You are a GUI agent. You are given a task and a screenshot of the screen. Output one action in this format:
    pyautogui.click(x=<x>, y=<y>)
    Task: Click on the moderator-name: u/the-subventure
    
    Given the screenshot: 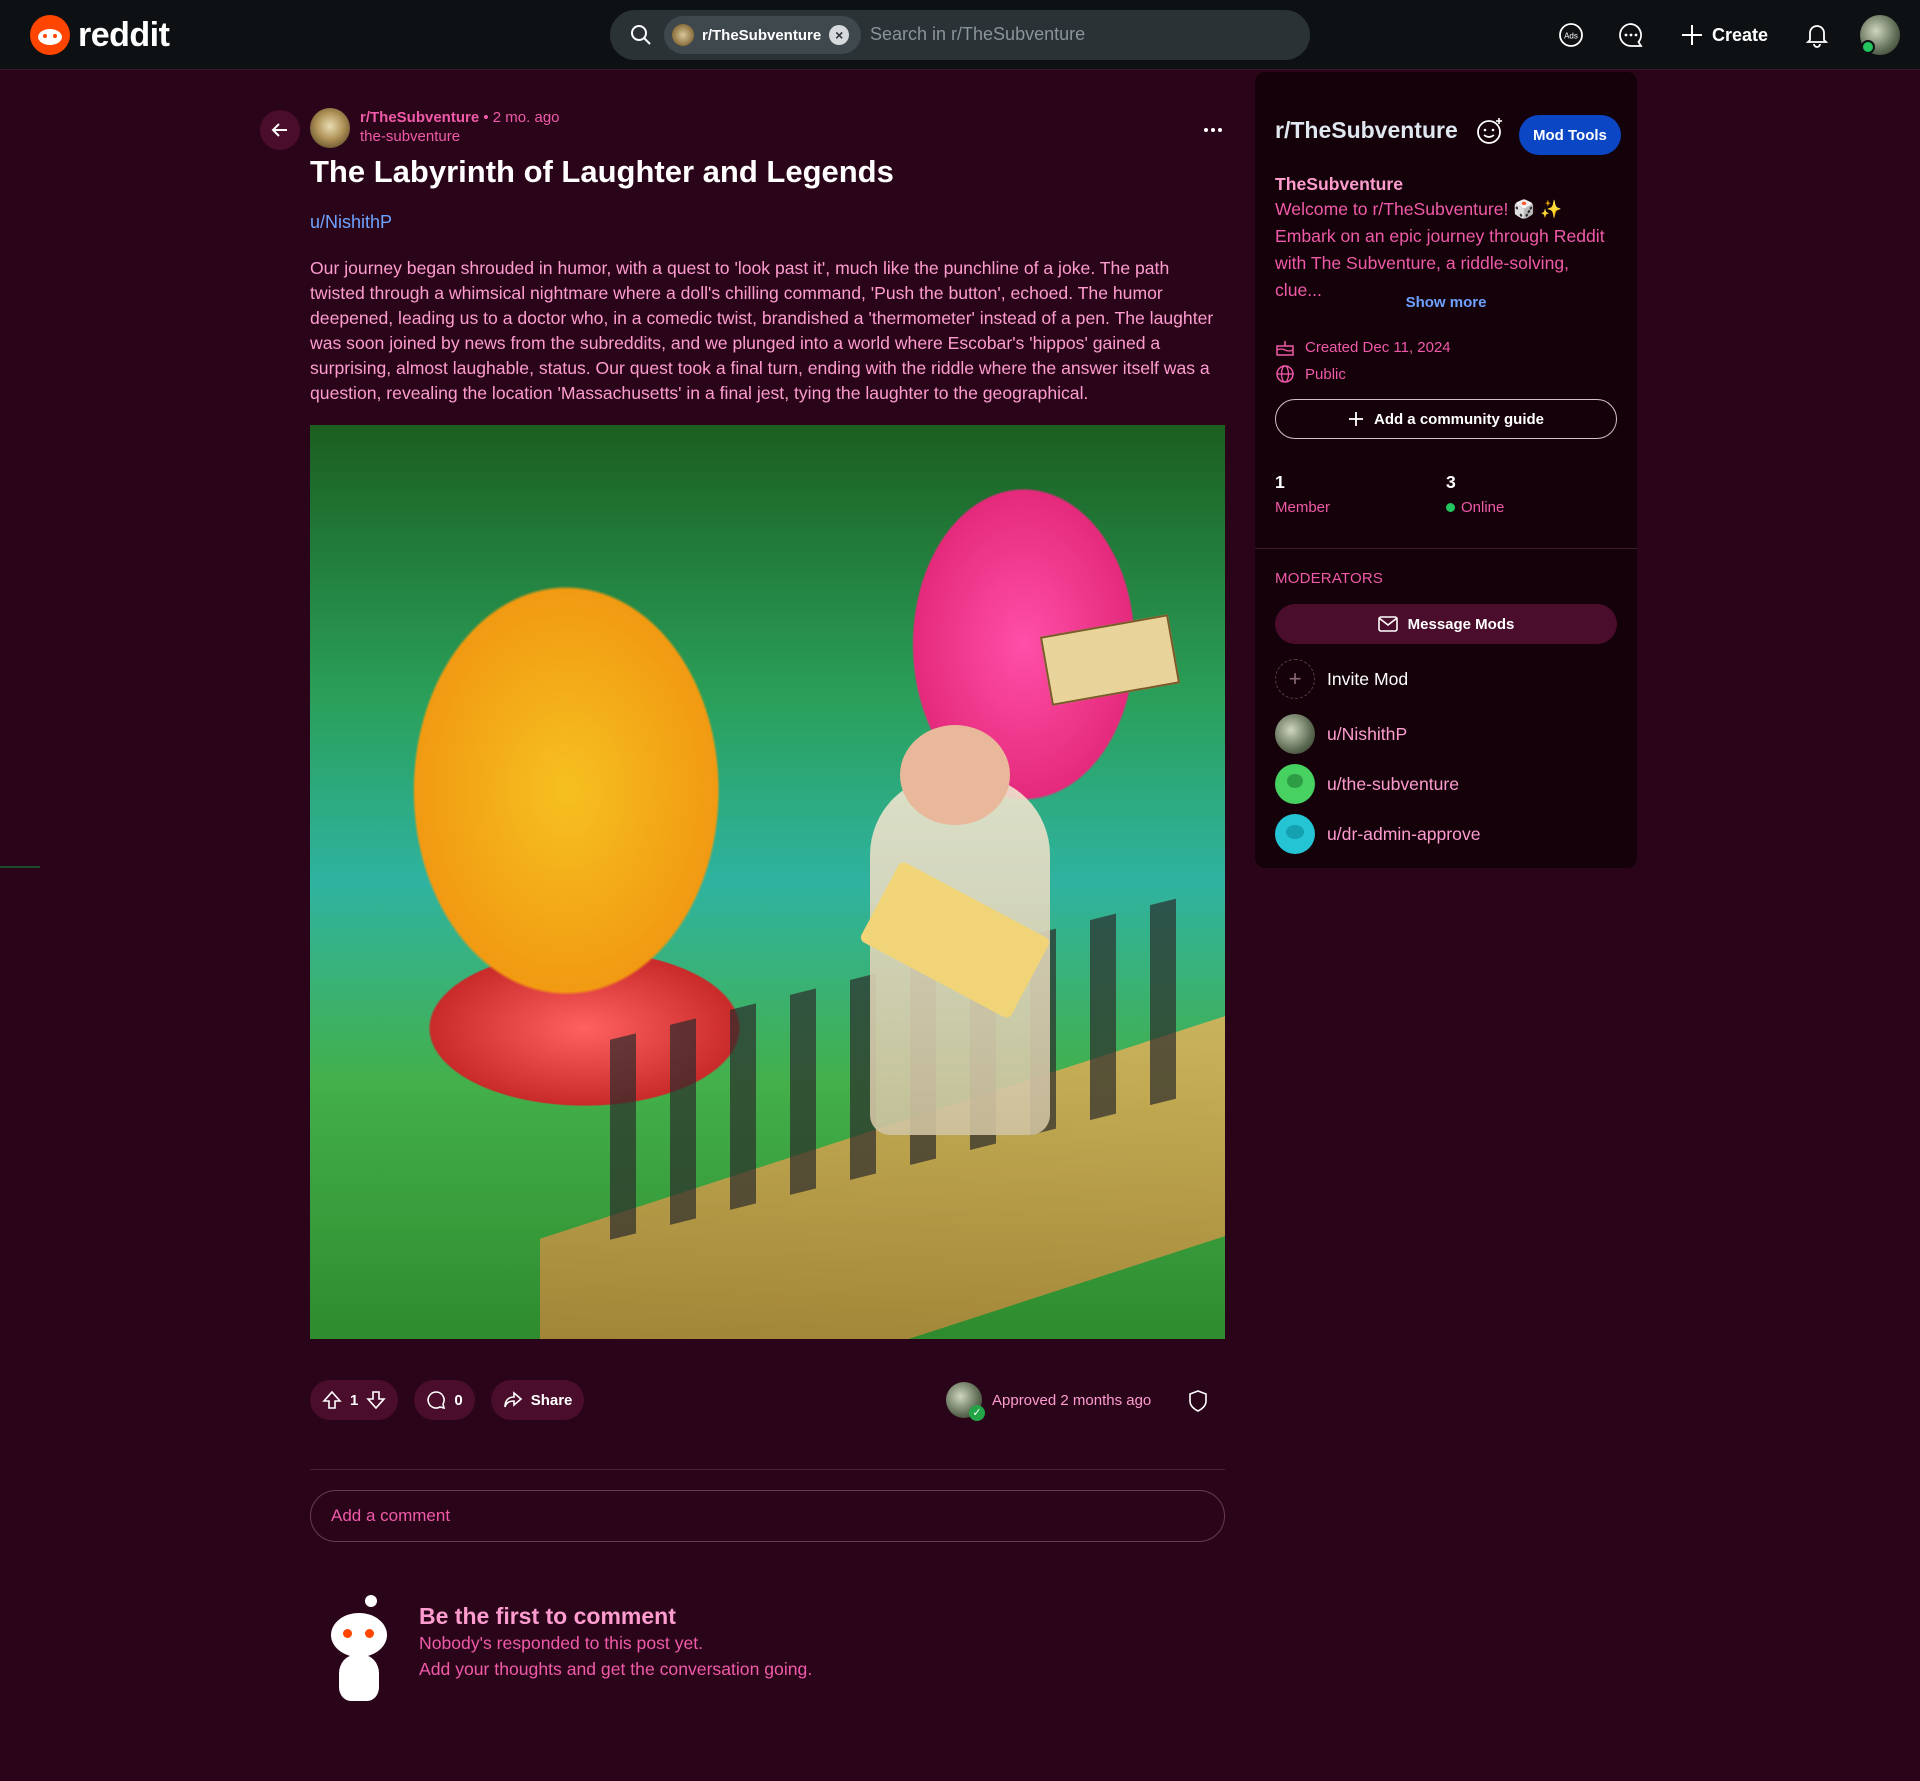 What is the action you would take?
    pyautogui.click(x=1393, y=783)
    